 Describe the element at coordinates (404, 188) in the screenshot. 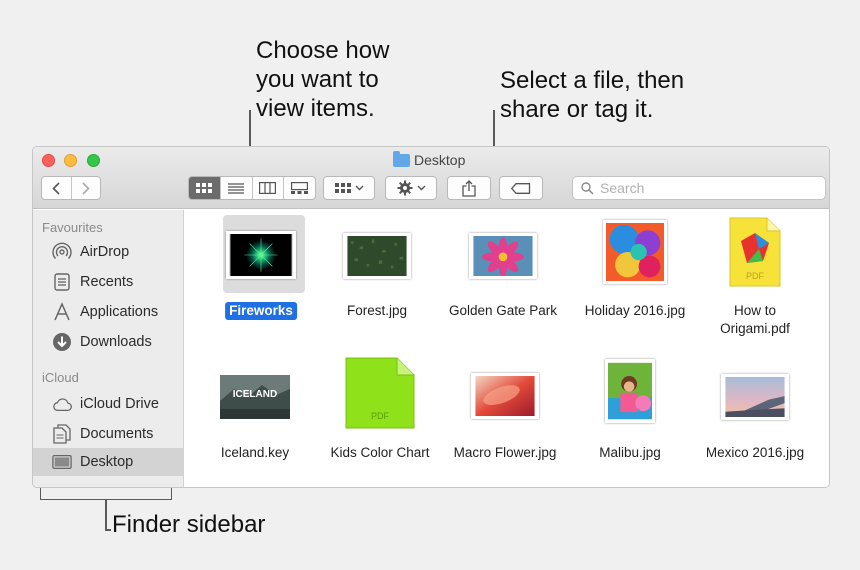

I see `gear-icon` at that location.